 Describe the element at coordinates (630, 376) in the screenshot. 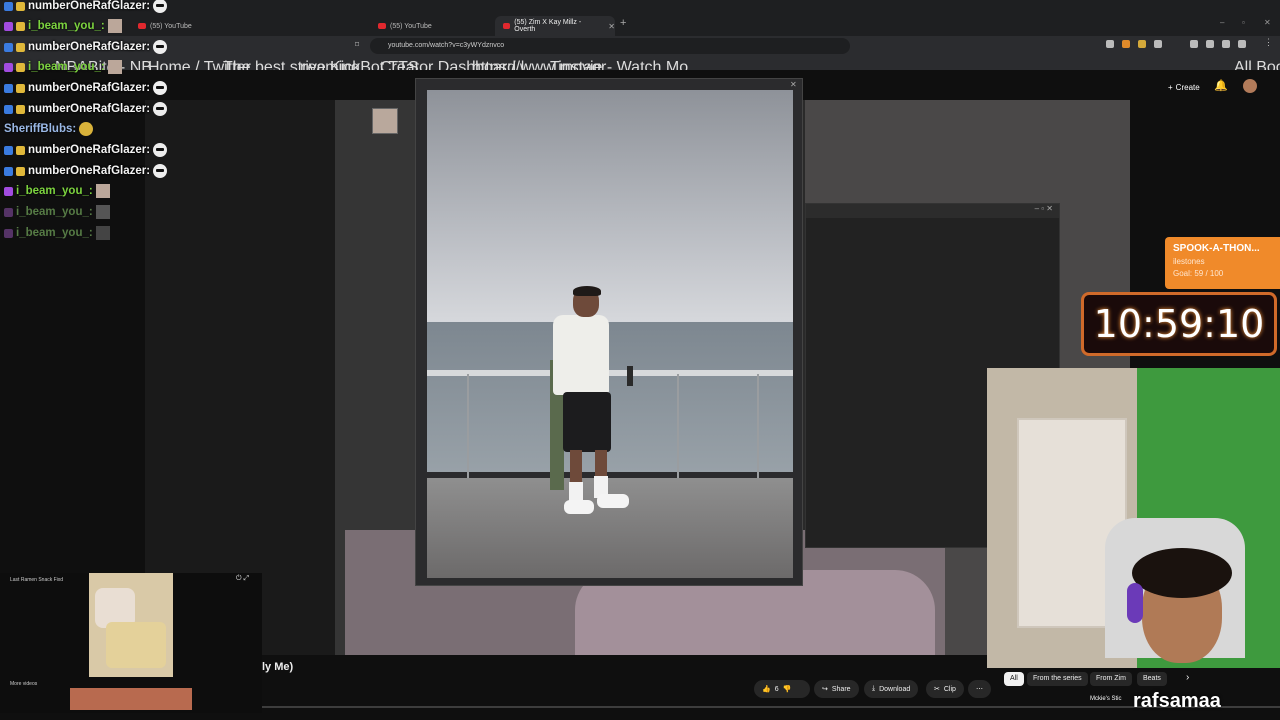

I see `photo-bottle` at that location.